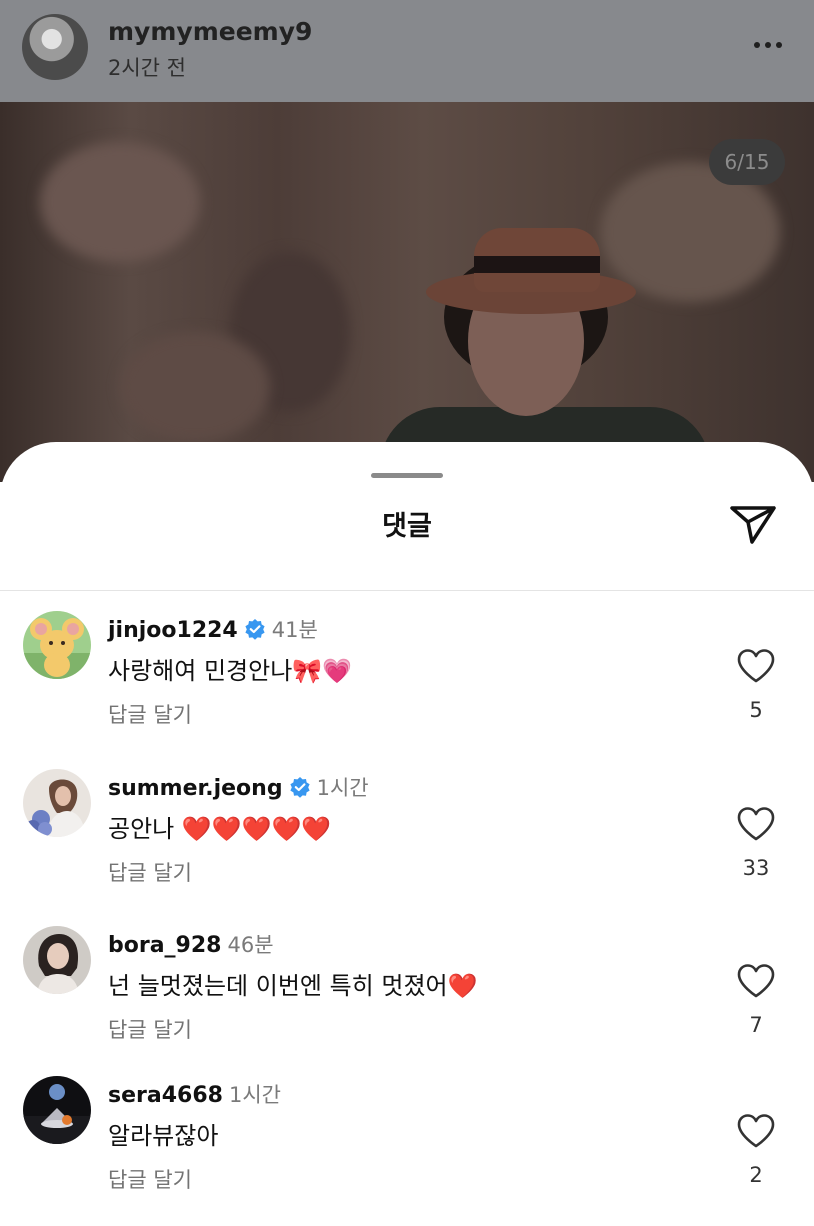 The width and height of the screenshot is (814, 1226). What do you see at coordinates (407, 1151) in the screenshot?
I see `comment-item: sera4668 1시간 알라뷰잖아 답글 달기 2` at bounding box center [407, 1151].